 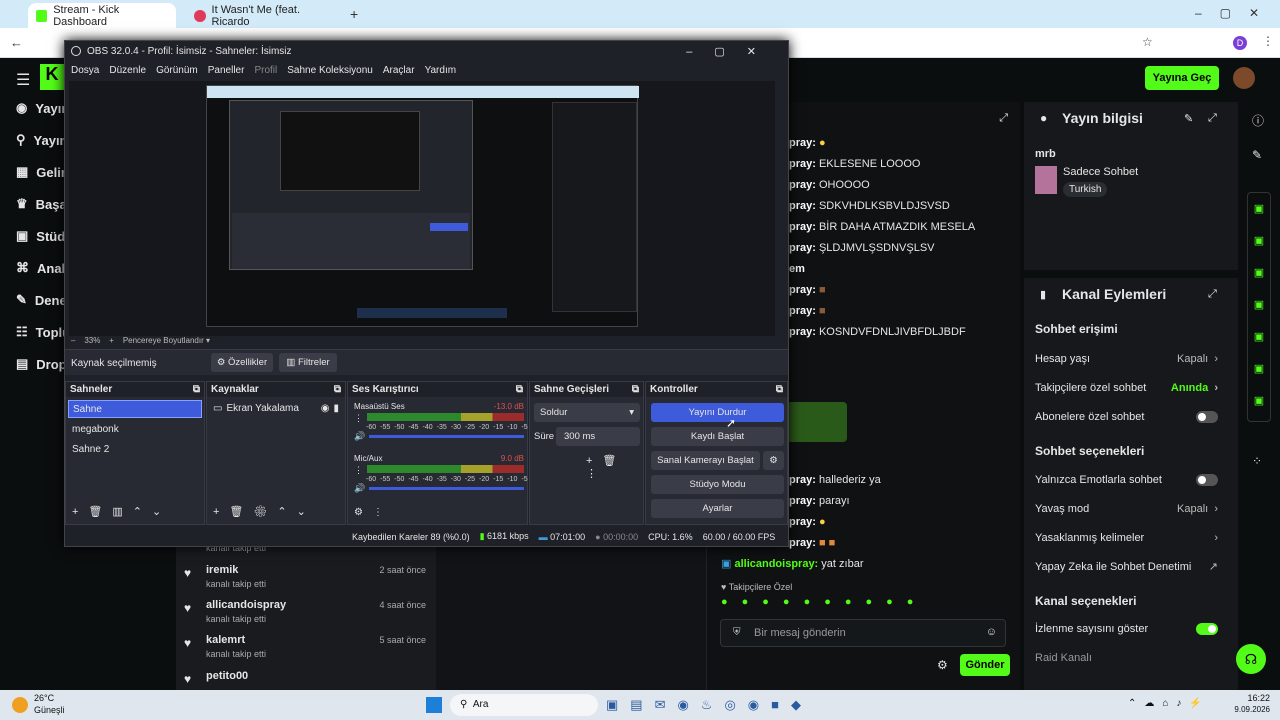 What do you see at coordinates (1136, 537) in the screenshot?
I see `setting-row: Yasaklanmış kelimeler ›` at bounding box center [1136, 537].